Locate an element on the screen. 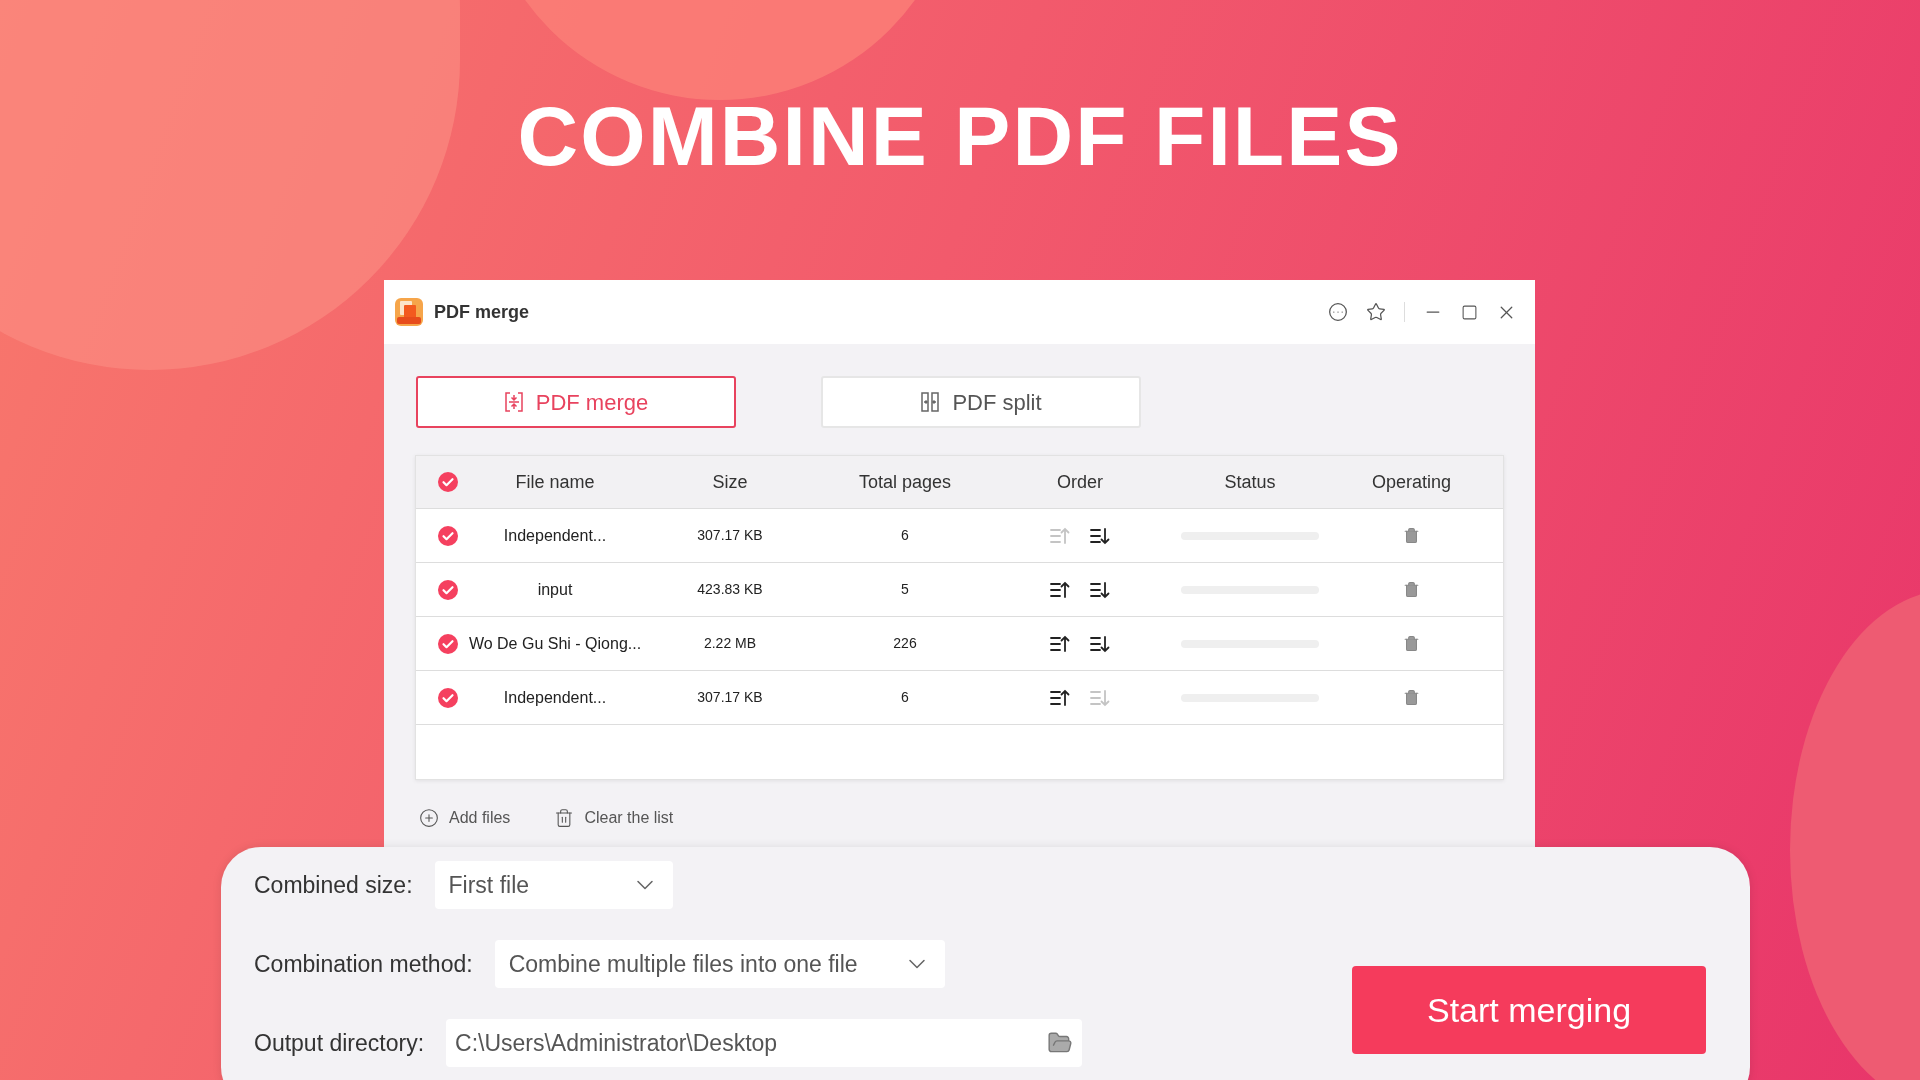  combined-size-dropdown: First file is located at coordinates (553, 885).